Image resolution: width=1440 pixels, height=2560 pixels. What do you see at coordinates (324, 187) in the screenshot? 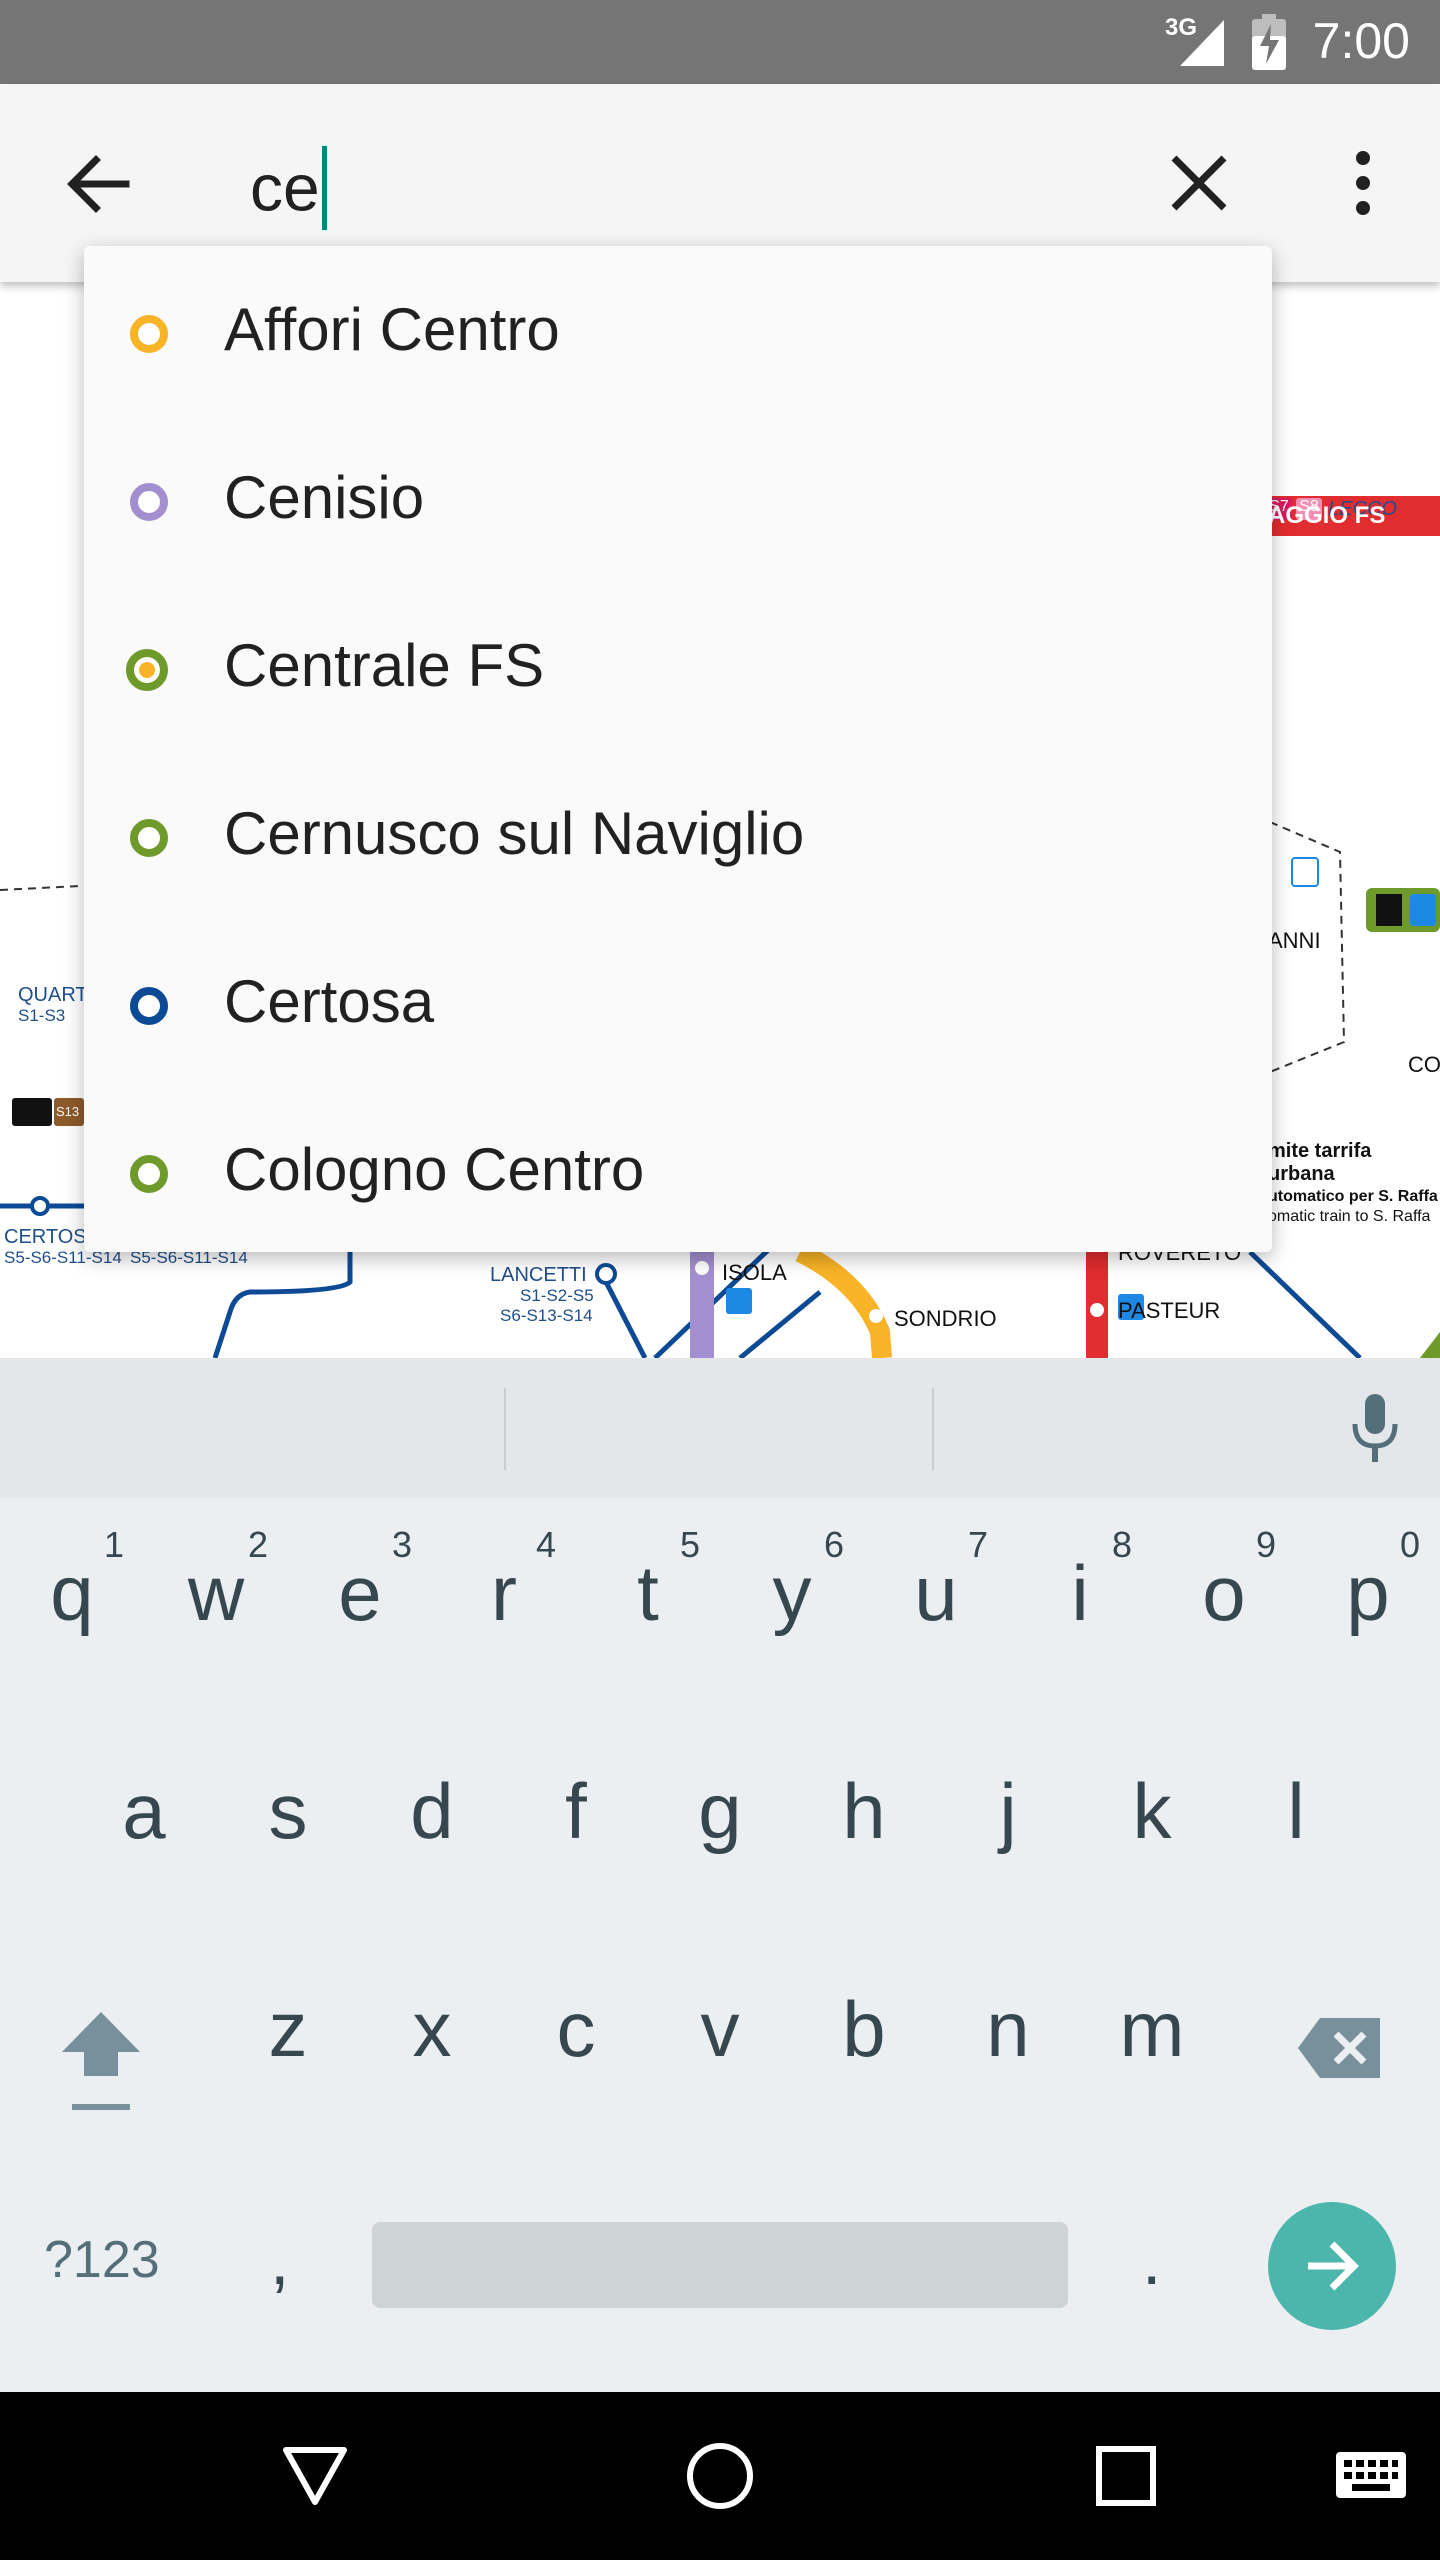
I see `text-cursor` at bounding box center [324, 187].